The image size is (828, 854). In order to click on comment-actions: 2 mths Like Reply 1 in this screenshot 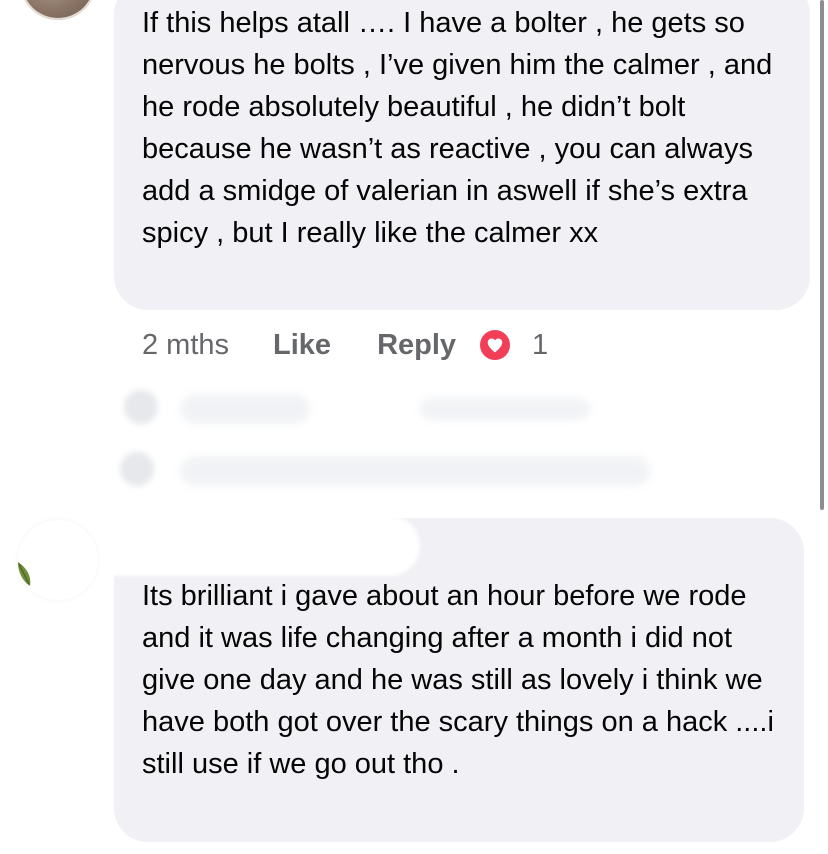, I will do `click(345, 345)`.